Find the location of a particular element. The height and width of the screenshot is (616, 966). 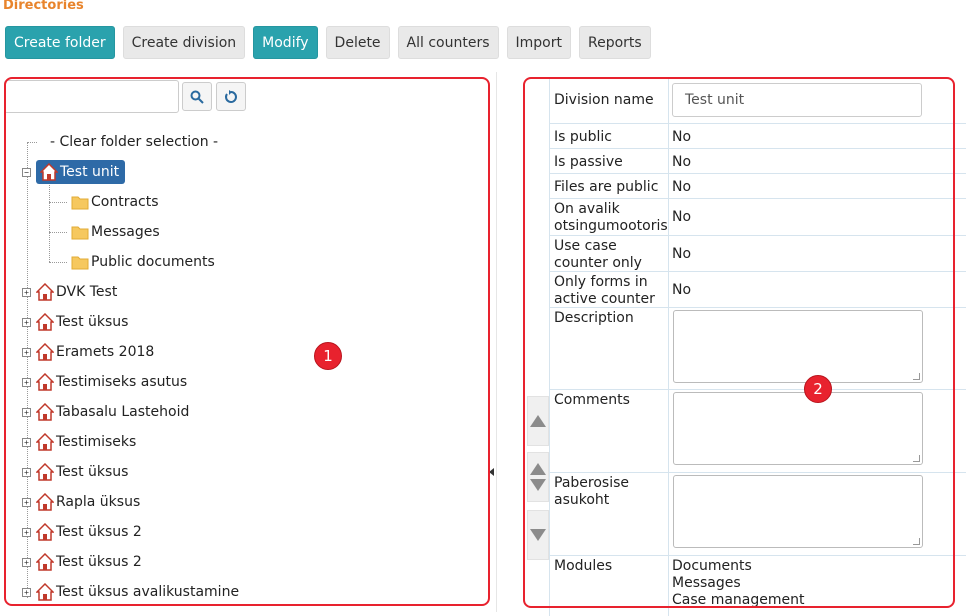

is-passive-value: No is located at coordinates (682, 162).